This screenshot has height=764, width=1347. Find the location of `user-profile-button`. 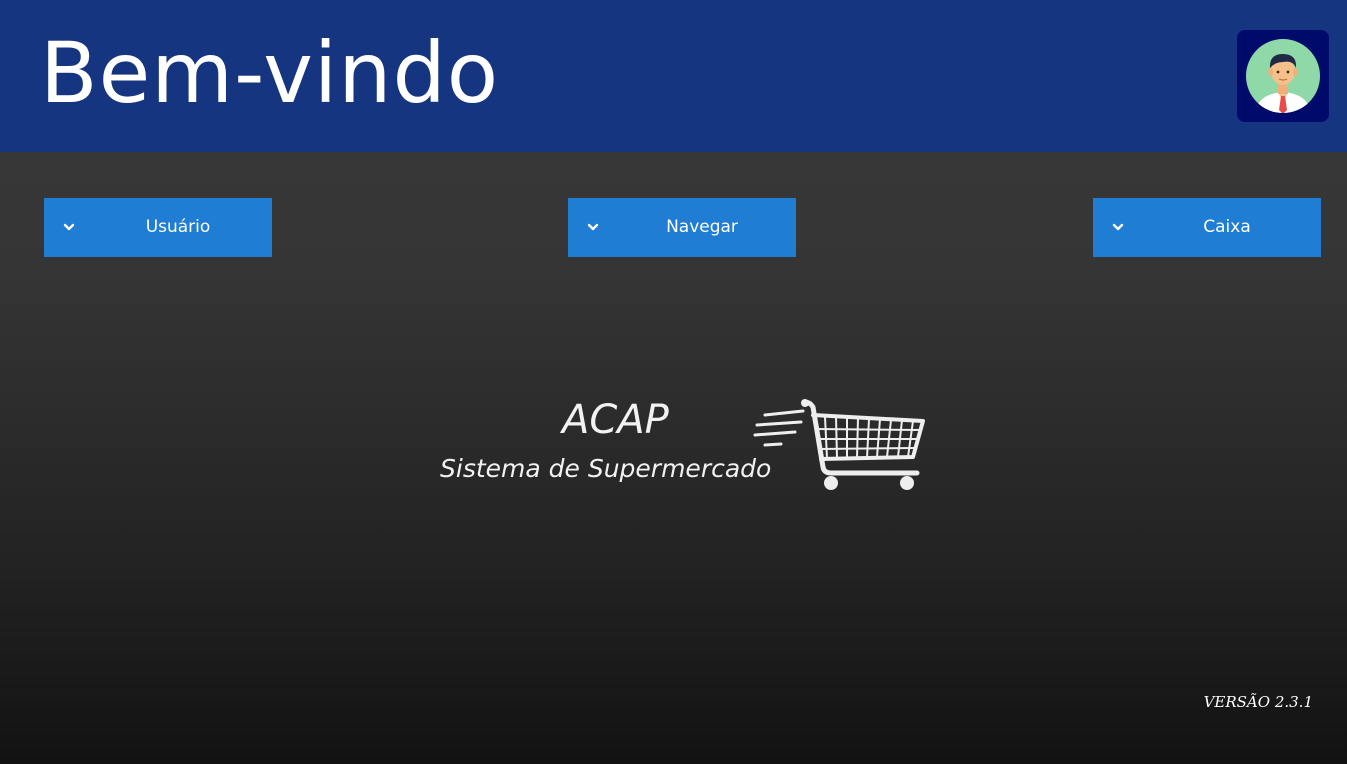

user-profile-button is located at coordinates (1283, 76).